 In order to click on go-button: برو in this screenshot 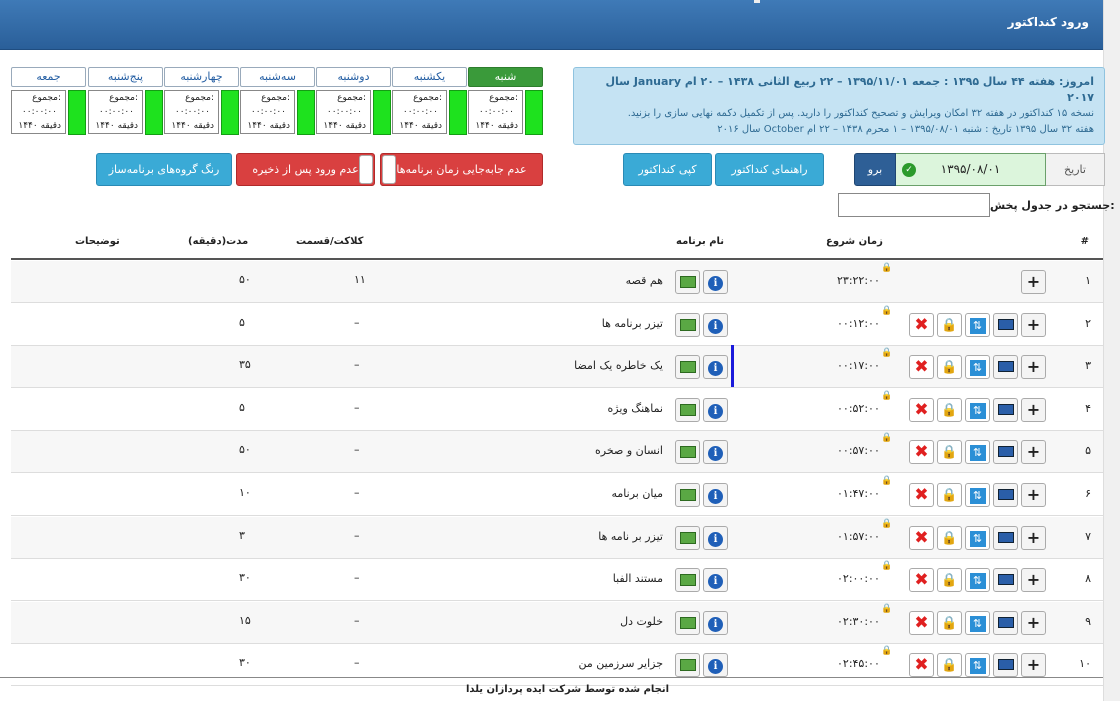, I will do `click(875, 169)`.